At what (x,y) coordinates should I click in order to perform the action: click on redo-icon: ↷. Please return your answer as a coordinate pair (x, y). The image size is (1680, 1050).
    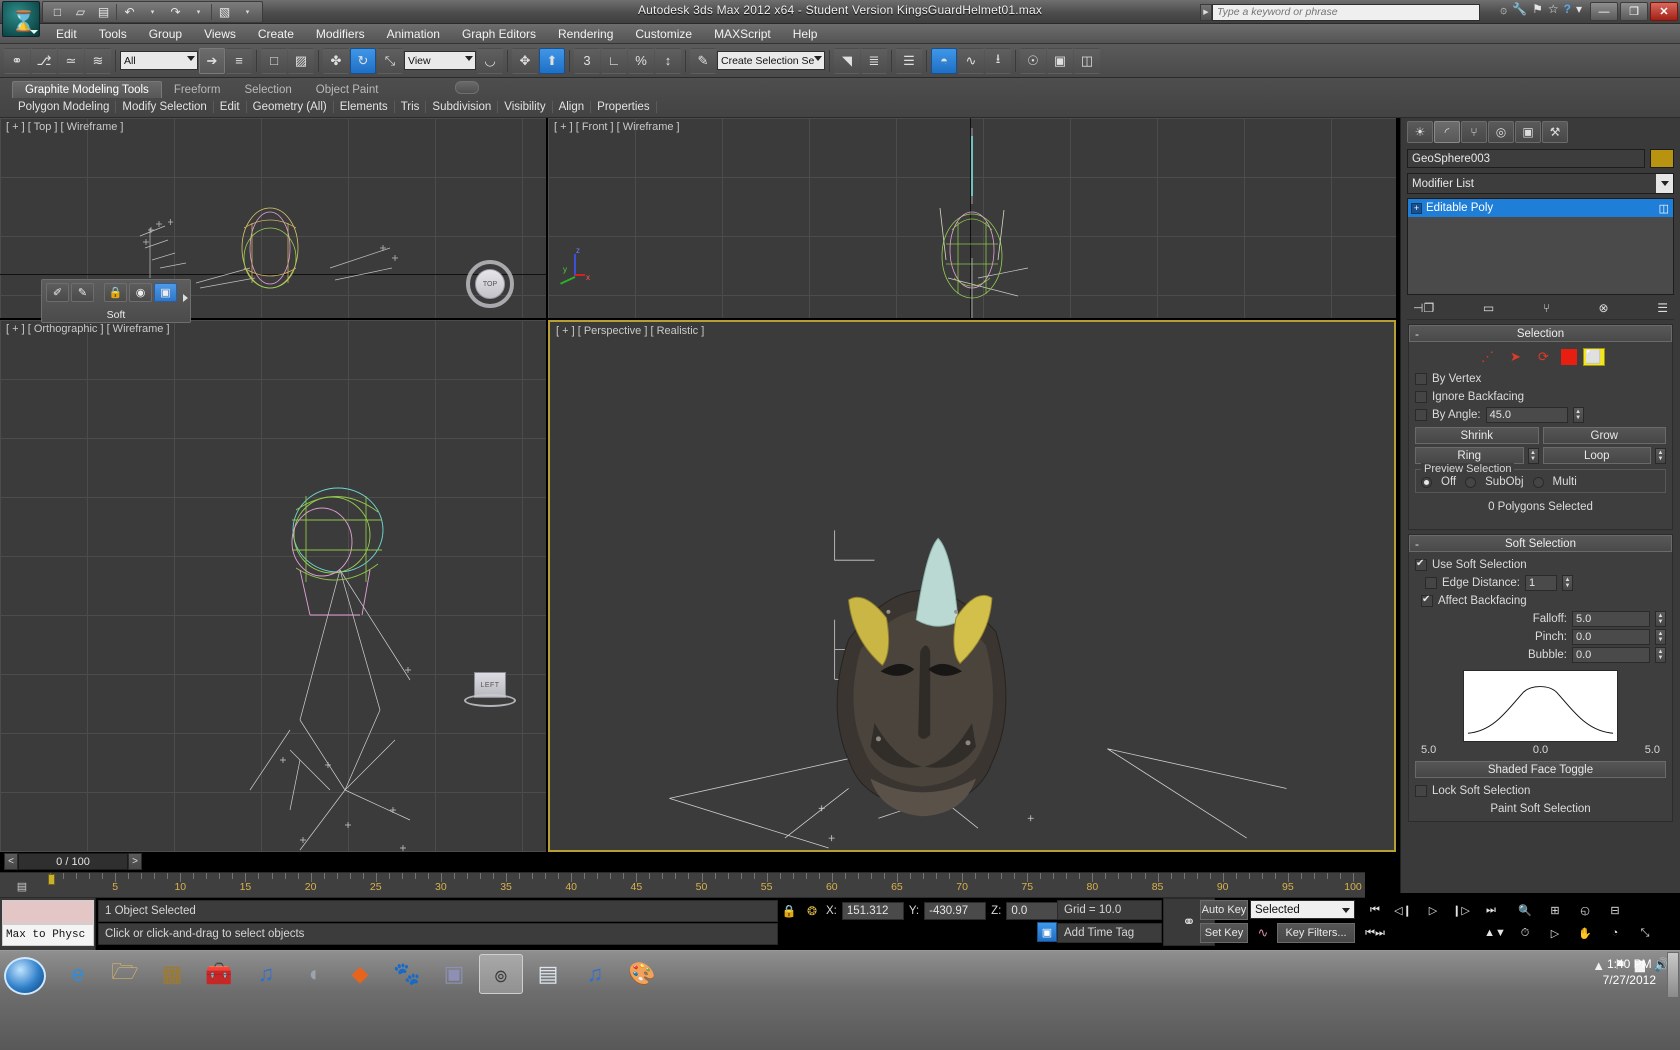
    Looking at the image, I should click on (175, 12).